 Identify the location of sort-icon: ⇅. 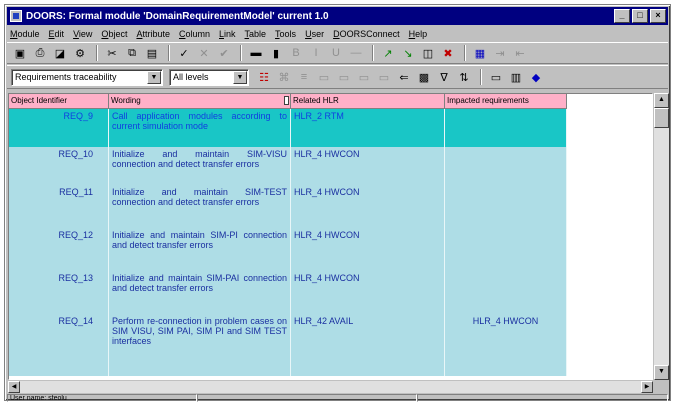
(464, 77).